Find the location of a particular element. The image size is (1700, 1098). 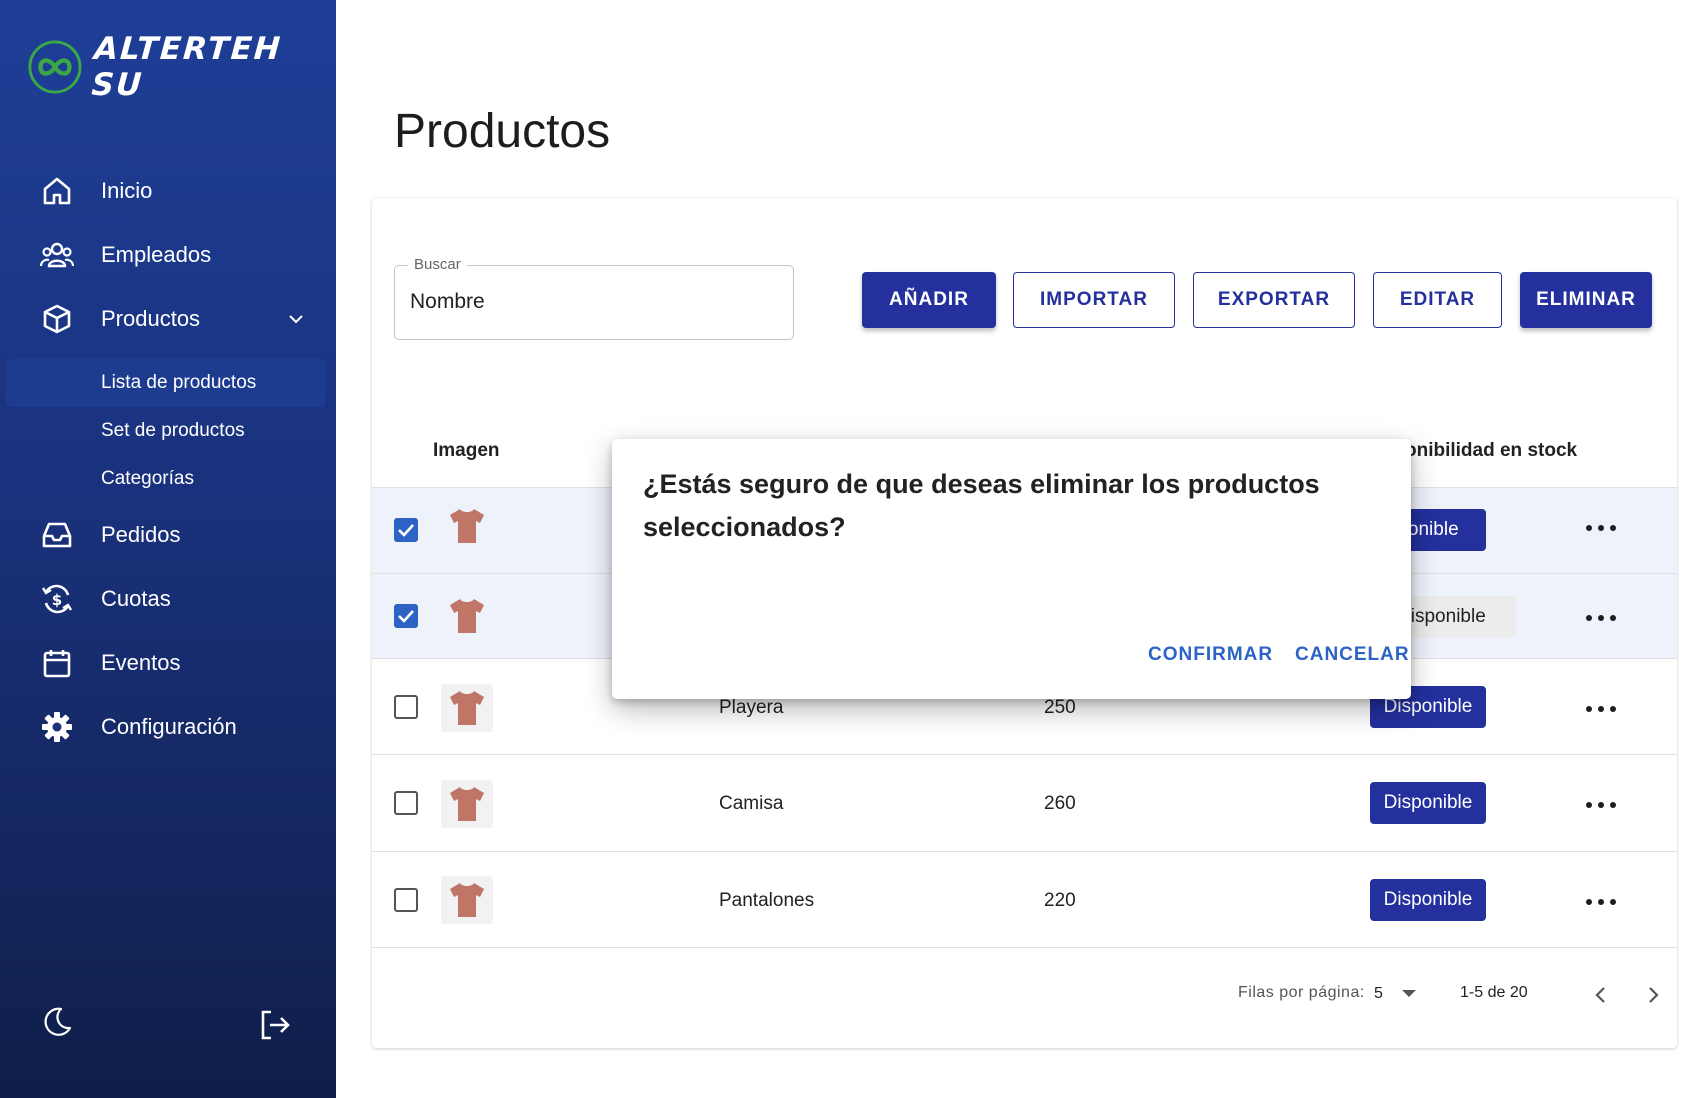

sidebar-item-productos: Productos is located at coordinates (168, 319).